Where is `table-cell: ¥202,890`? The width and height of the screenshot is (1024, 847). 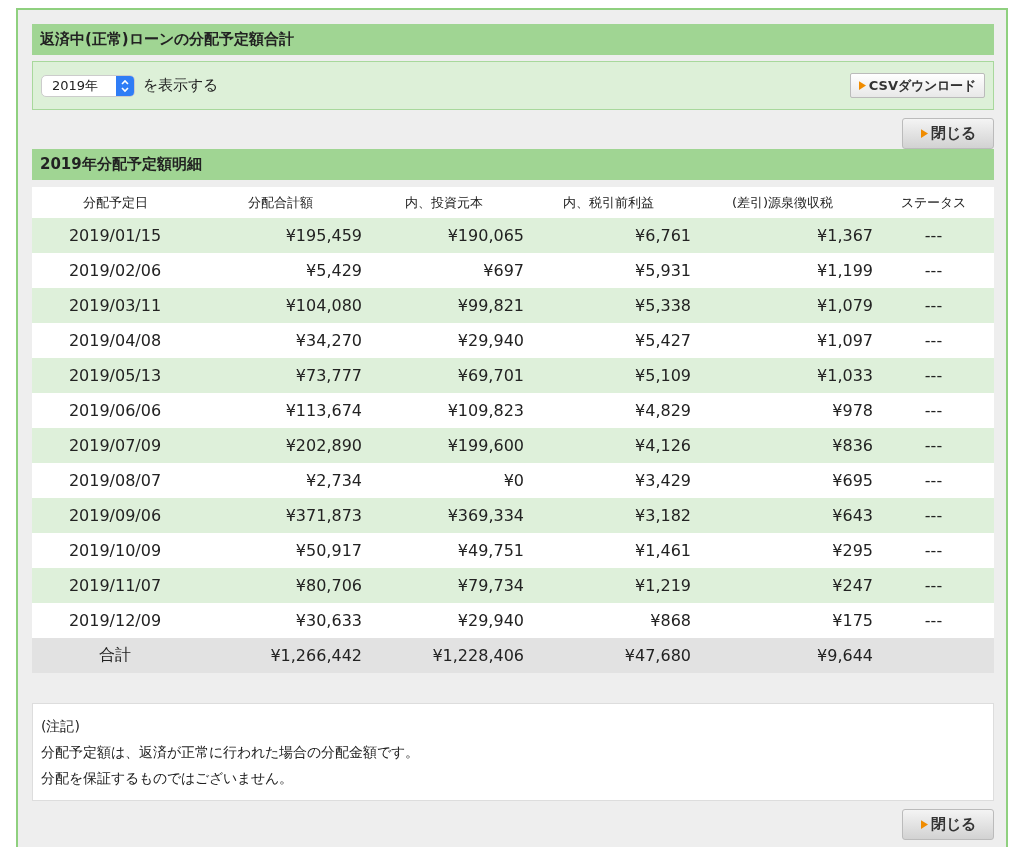
table-cell: ¥202,890 is located at coordinates (280, 445).